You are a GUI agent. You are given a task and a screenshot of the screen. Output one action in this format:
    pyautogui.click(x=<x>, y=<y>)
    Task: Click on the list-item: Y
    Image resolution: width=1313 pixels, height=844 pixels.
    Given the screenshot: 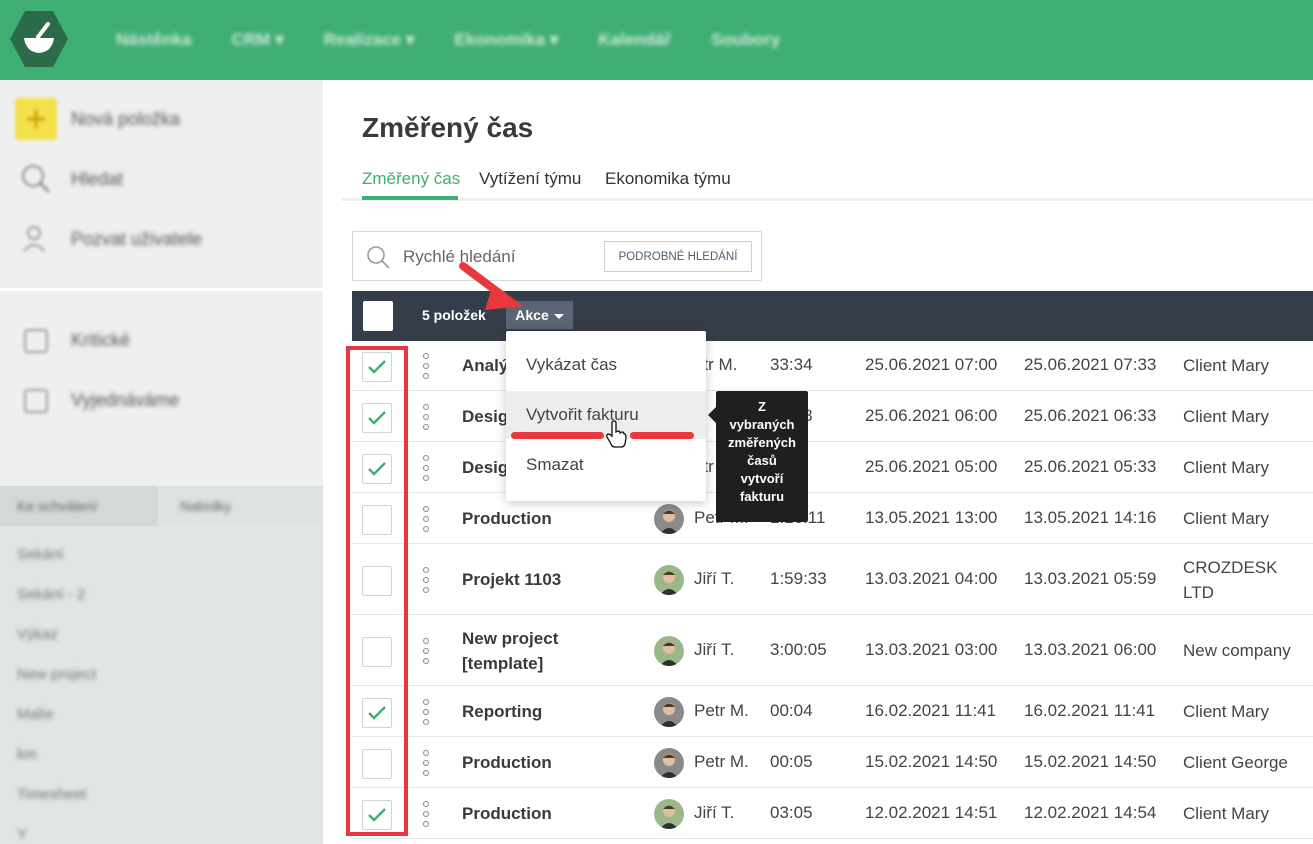 What is the action you would take?
    pyautogui.click(x=22, y=834)
    